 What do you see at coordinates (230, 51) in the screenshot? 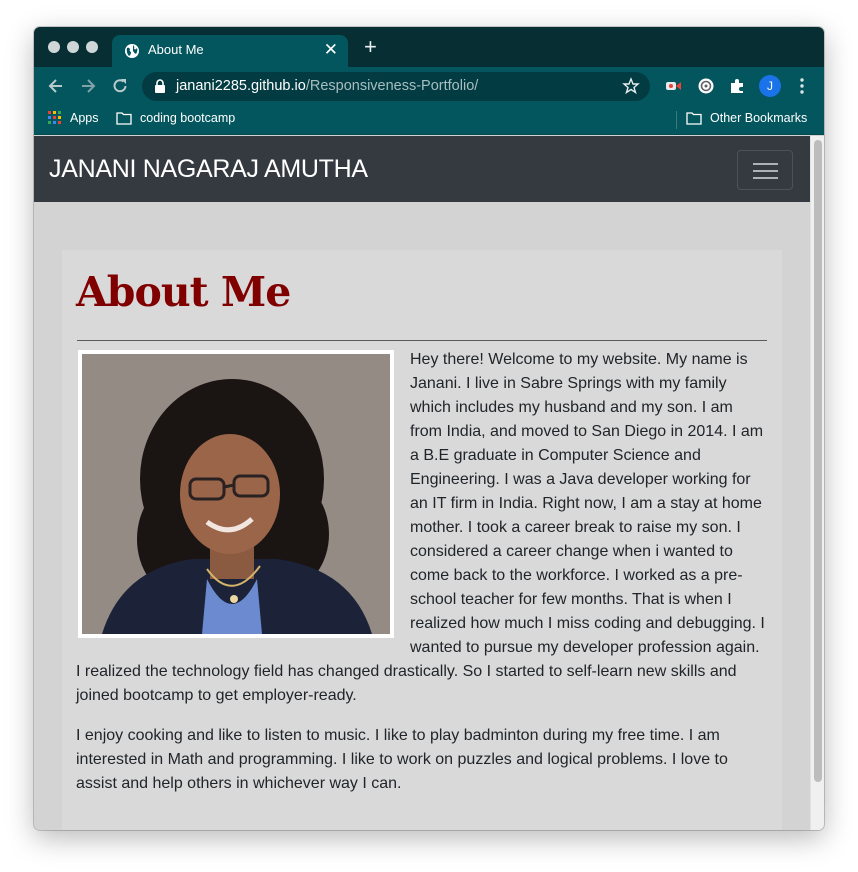
I see `tab-about-me: About Me ✕` at bounding box center [230, 51].